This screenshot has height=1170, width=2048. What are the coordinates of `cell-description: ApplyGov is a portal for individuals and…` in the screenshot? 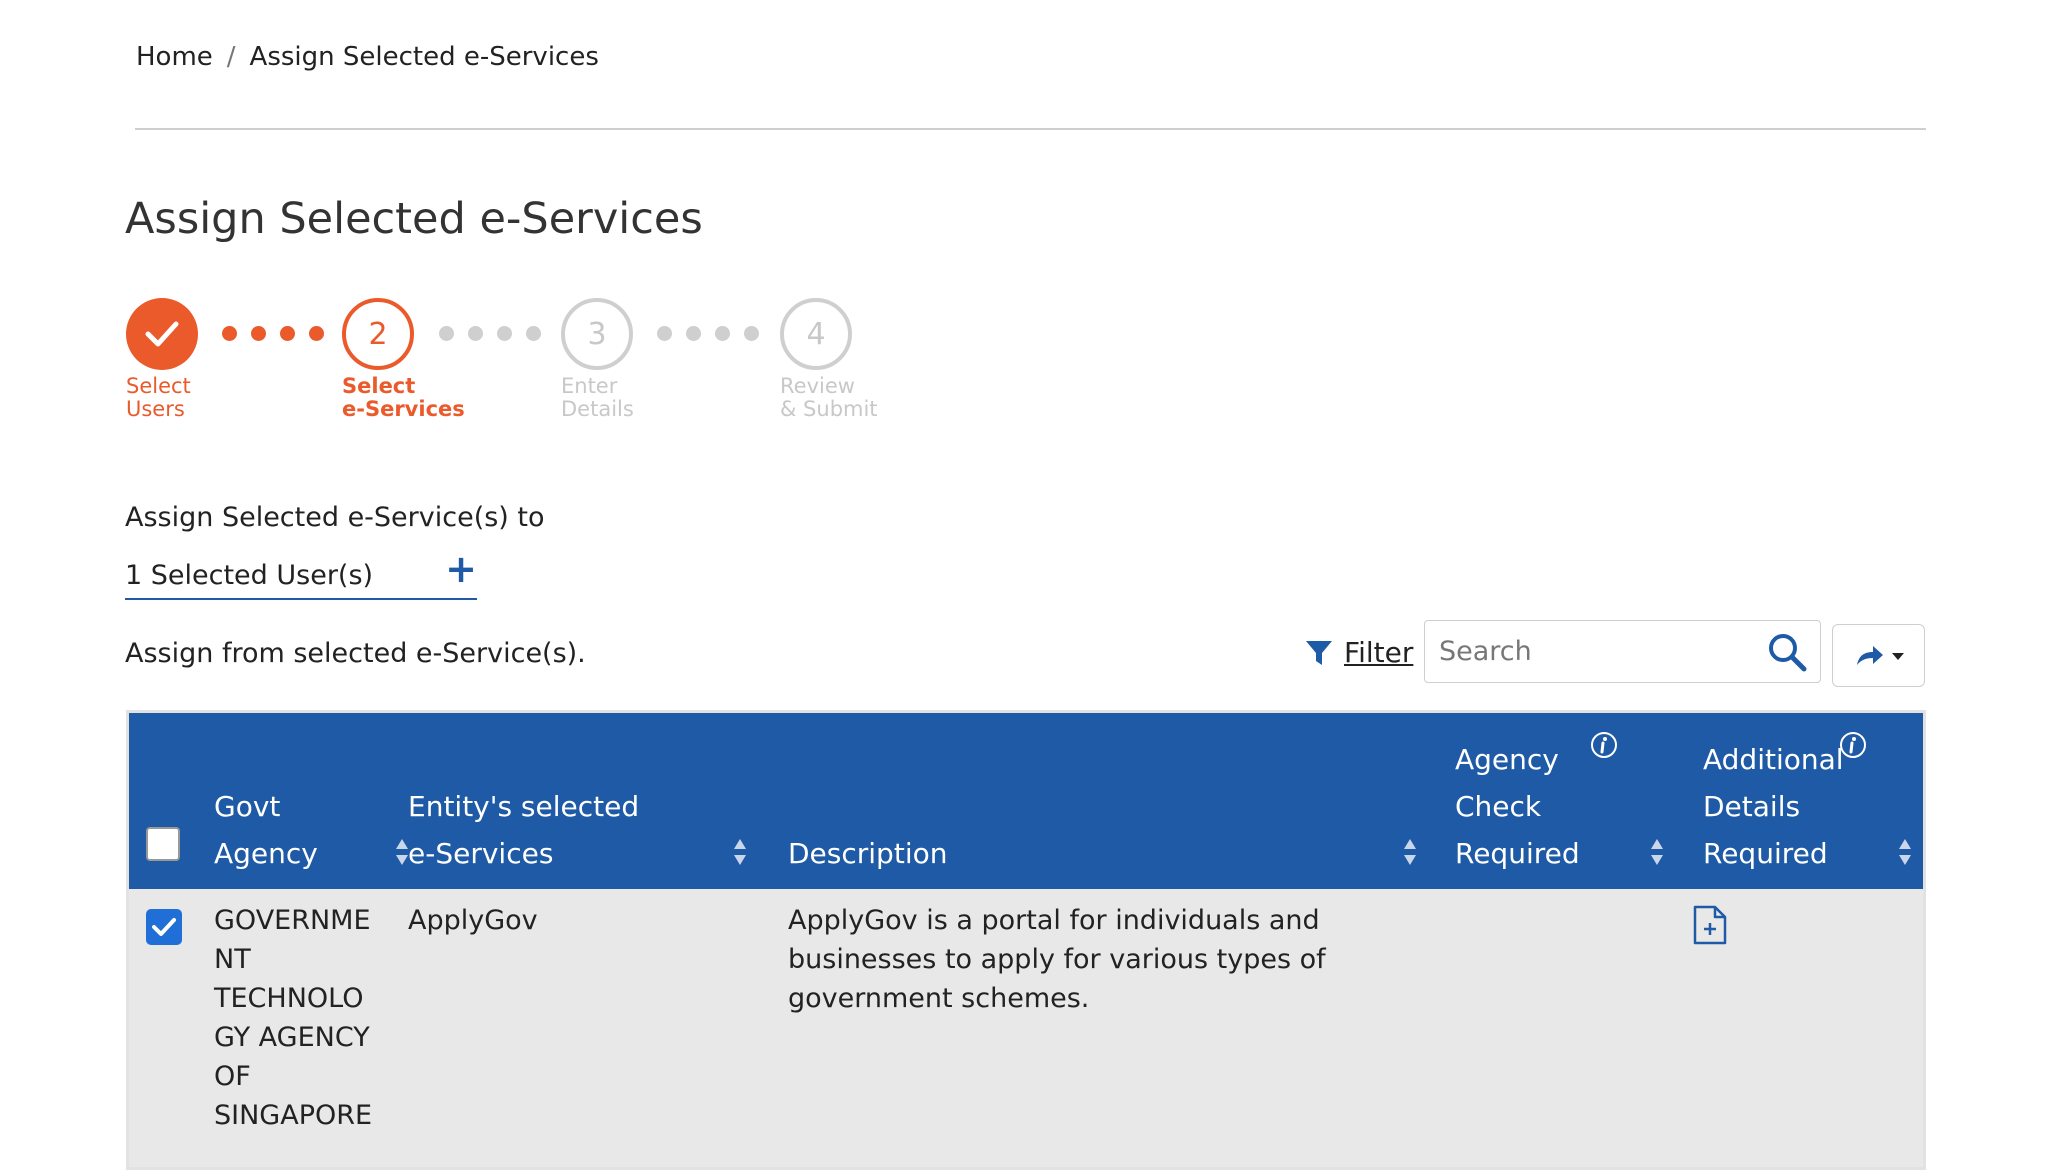 It's located at (1057, 959).